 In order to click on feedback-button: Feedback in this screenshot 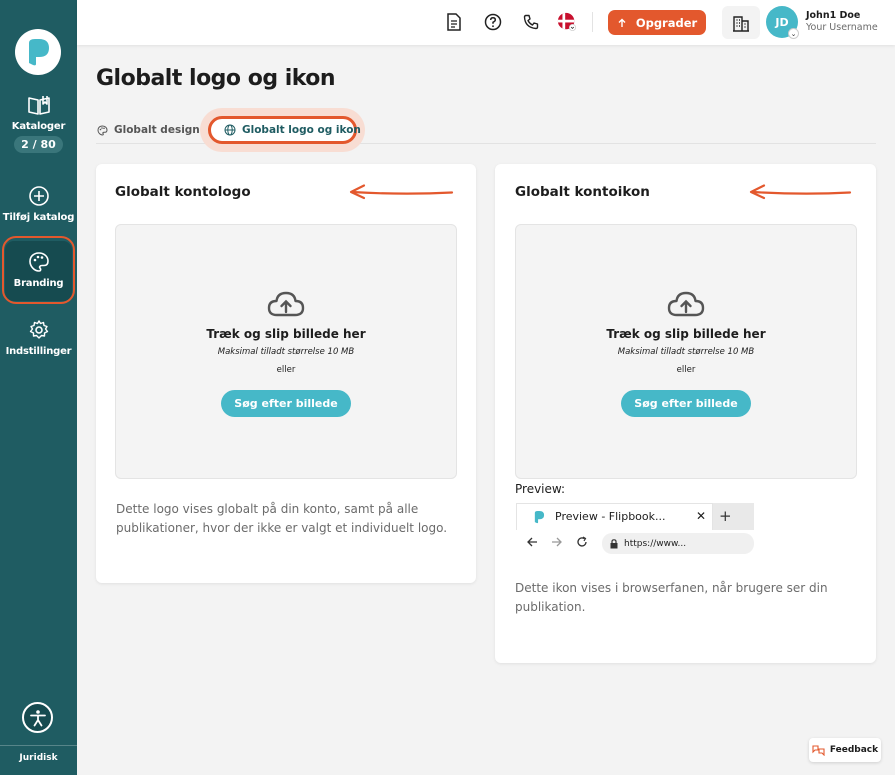, I will do `click(845, 750)`.